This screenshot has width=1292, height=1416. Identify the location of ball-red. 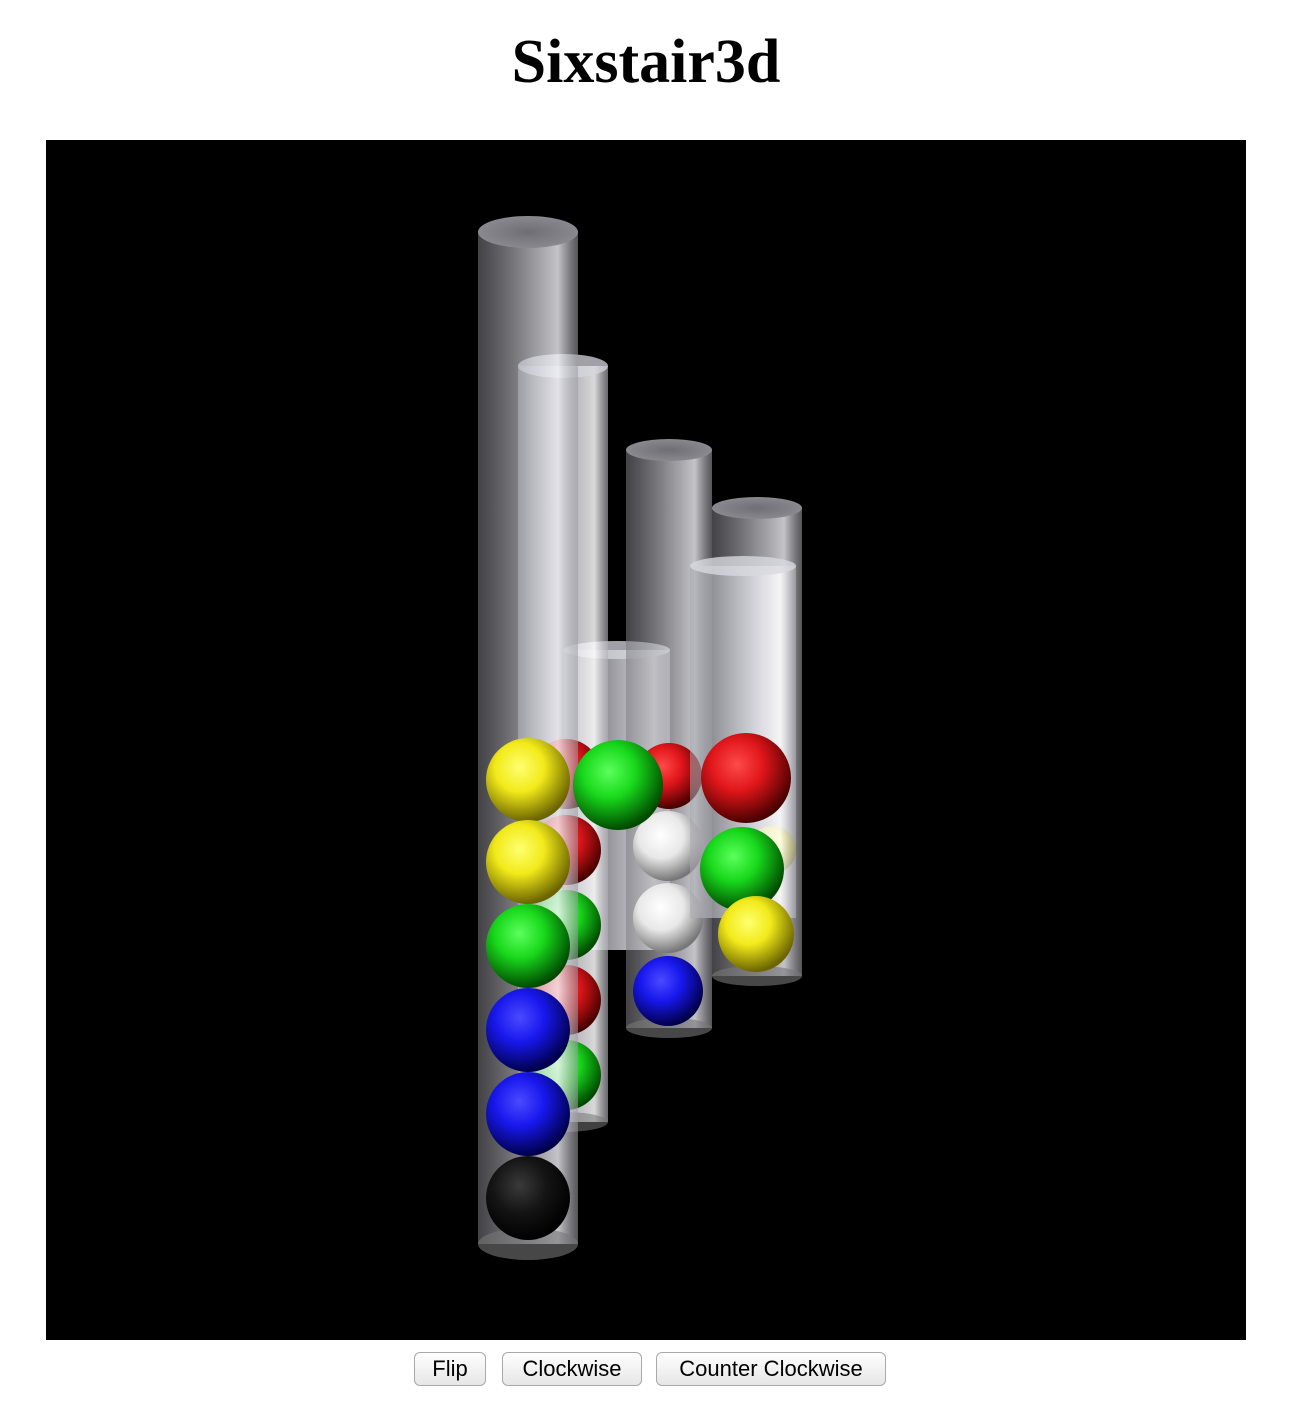
(746, 778).